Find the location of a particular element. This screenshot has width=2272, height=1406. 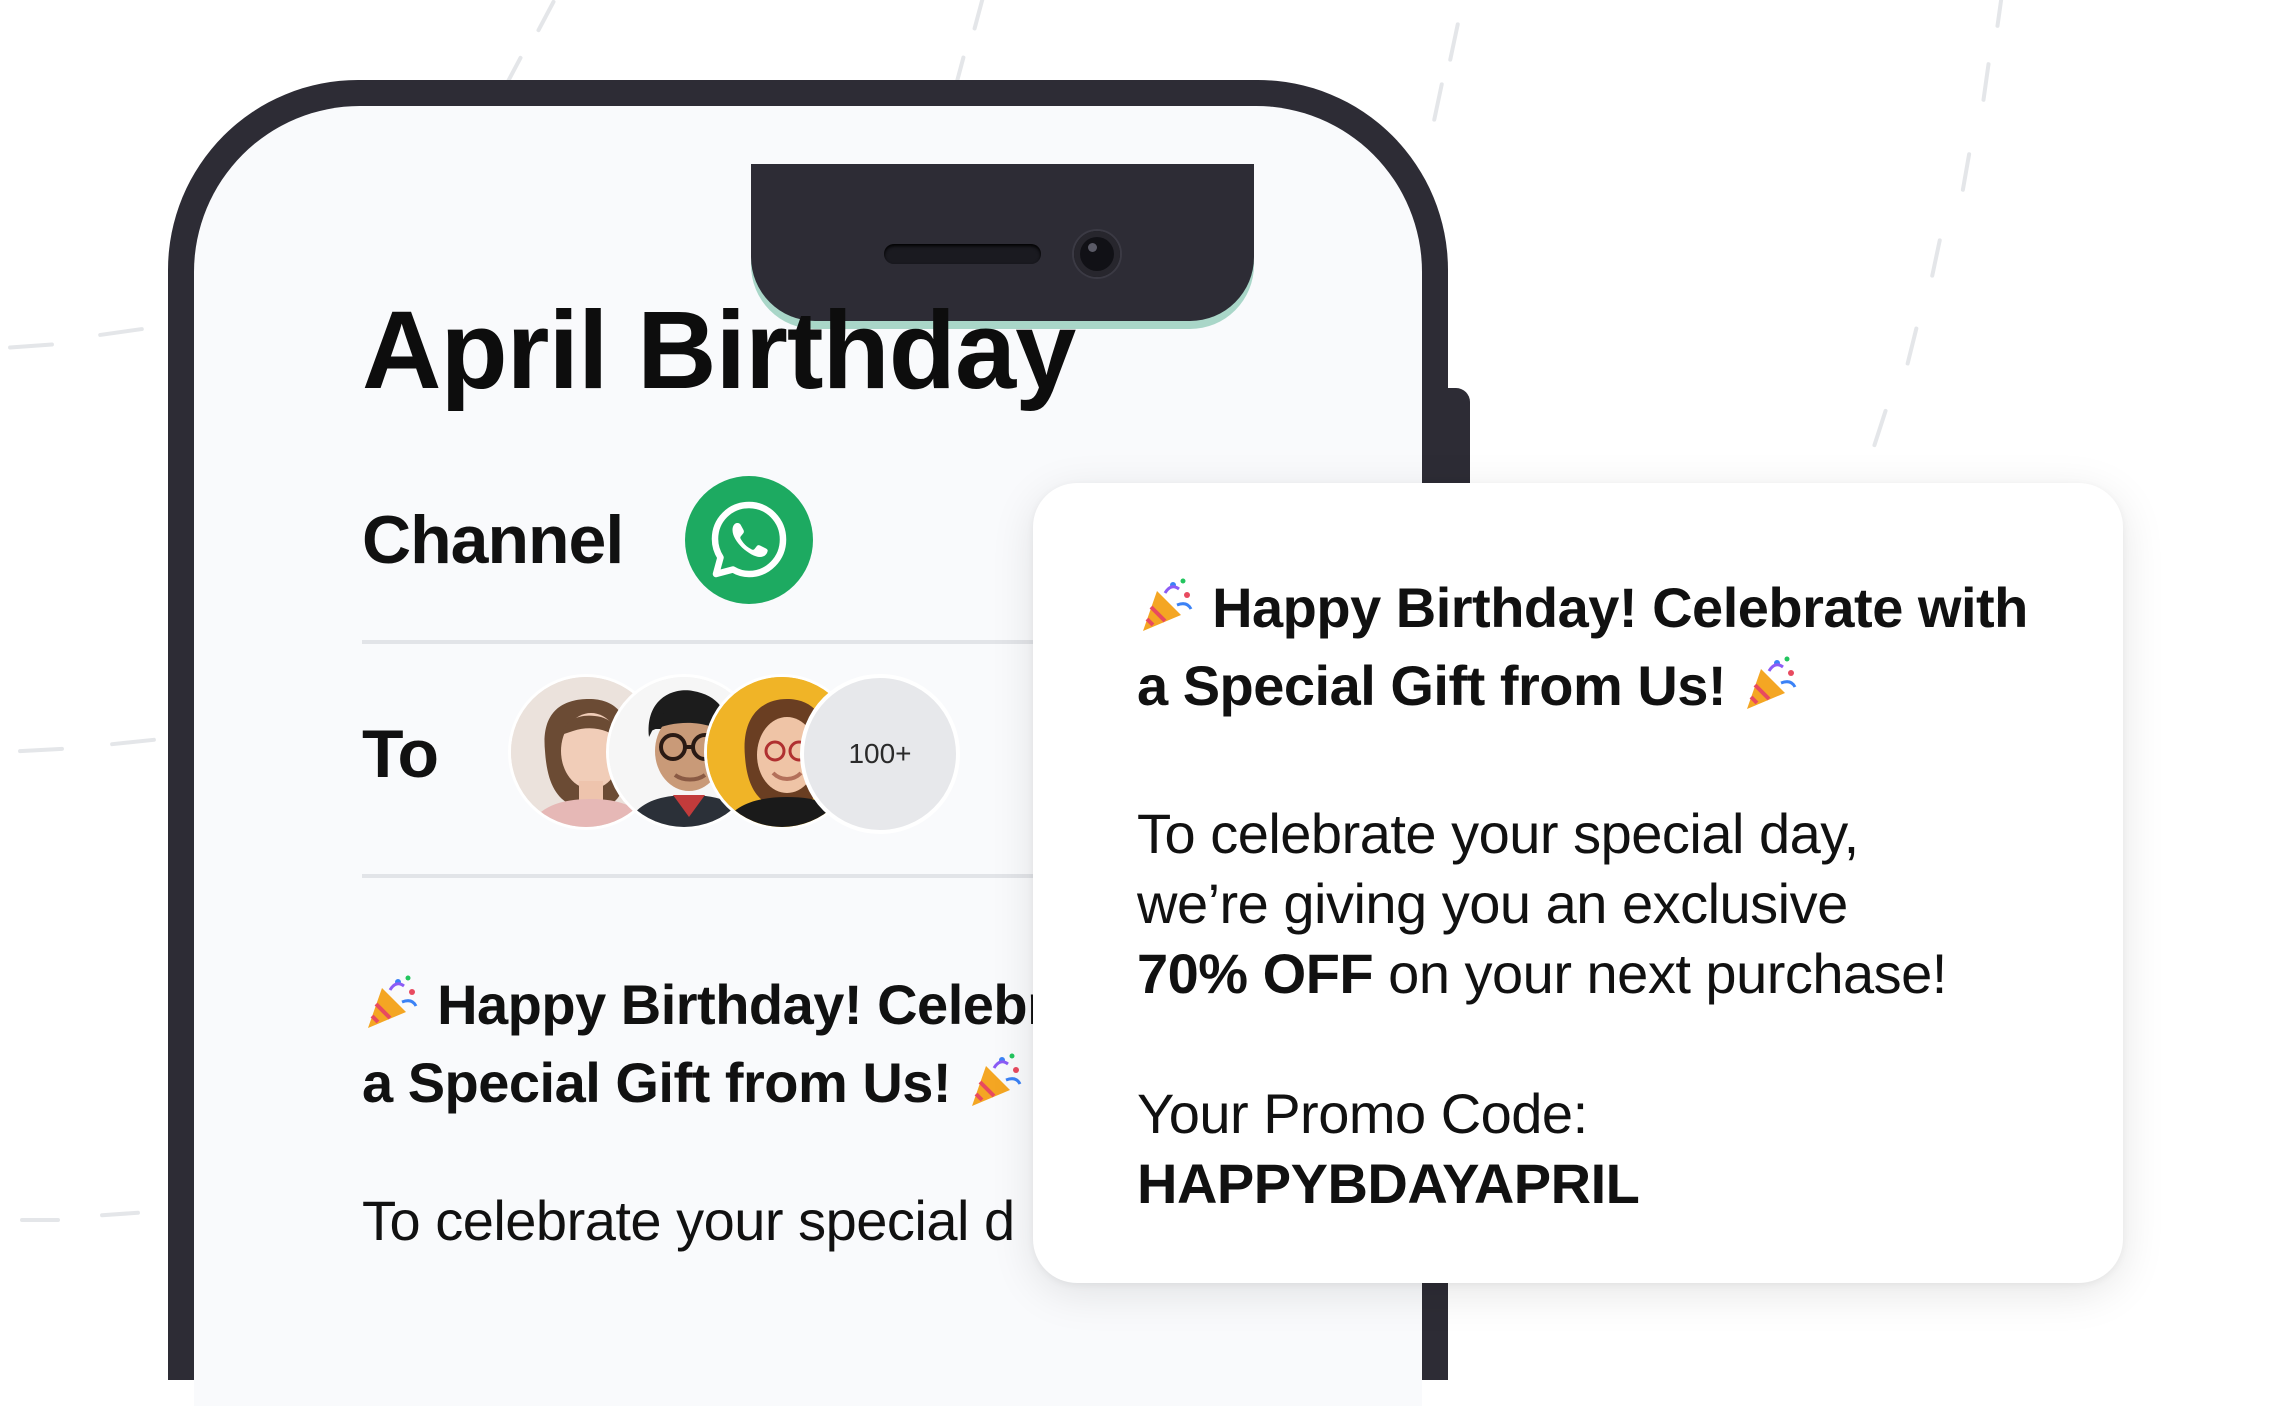

message-preview-heading-line1: Happy Birthday! Celebr is located at coordinates (743, 1004).